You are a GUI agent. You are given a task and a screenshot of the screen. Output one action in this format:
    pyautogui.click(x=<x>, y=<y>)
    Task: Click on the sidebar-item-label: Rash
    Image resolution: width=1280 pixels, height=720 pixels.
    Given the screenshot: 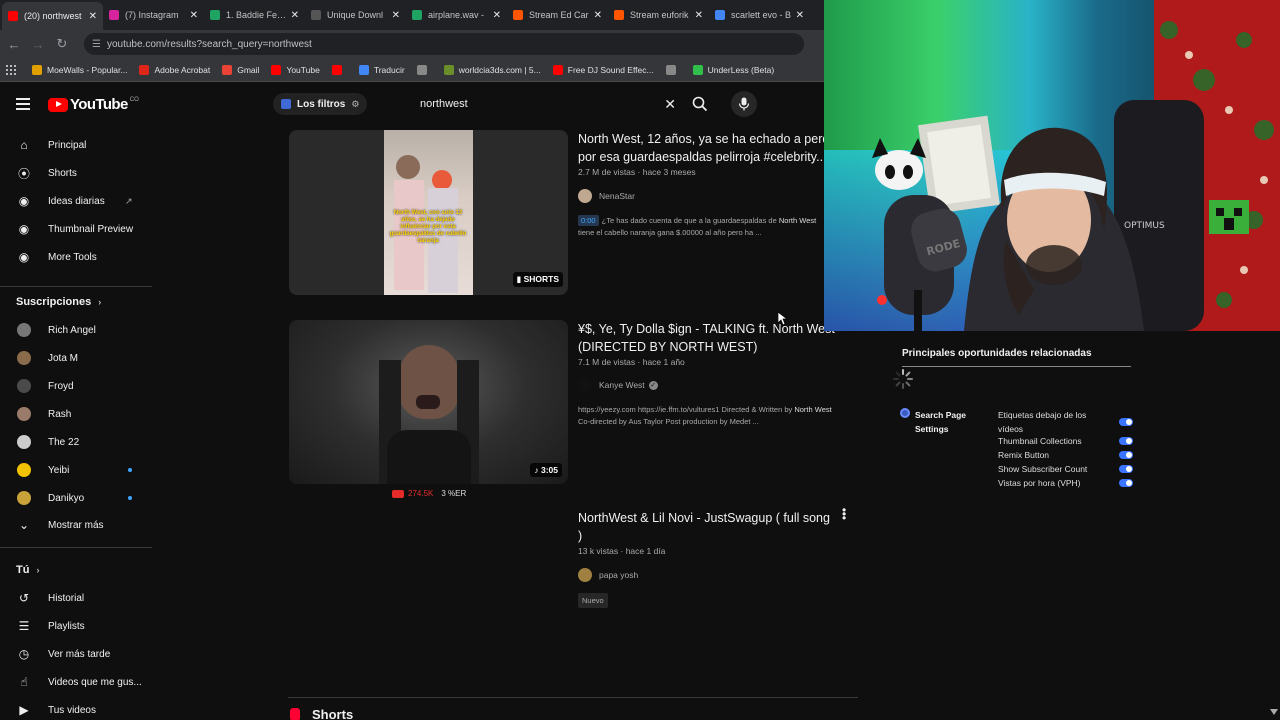 What is the action you would take?
    pyautogui.click(x=60, y=414)
    